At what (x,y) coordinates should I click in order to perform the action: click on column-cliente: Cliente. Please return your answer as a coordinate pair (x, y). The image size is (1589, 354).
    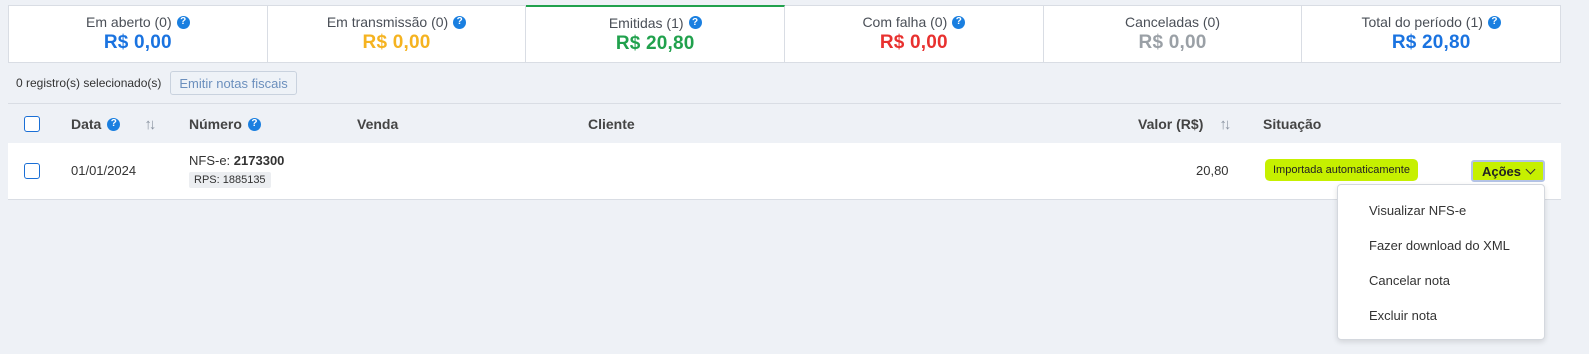
    Looking at the image, I should click on (611, 124).